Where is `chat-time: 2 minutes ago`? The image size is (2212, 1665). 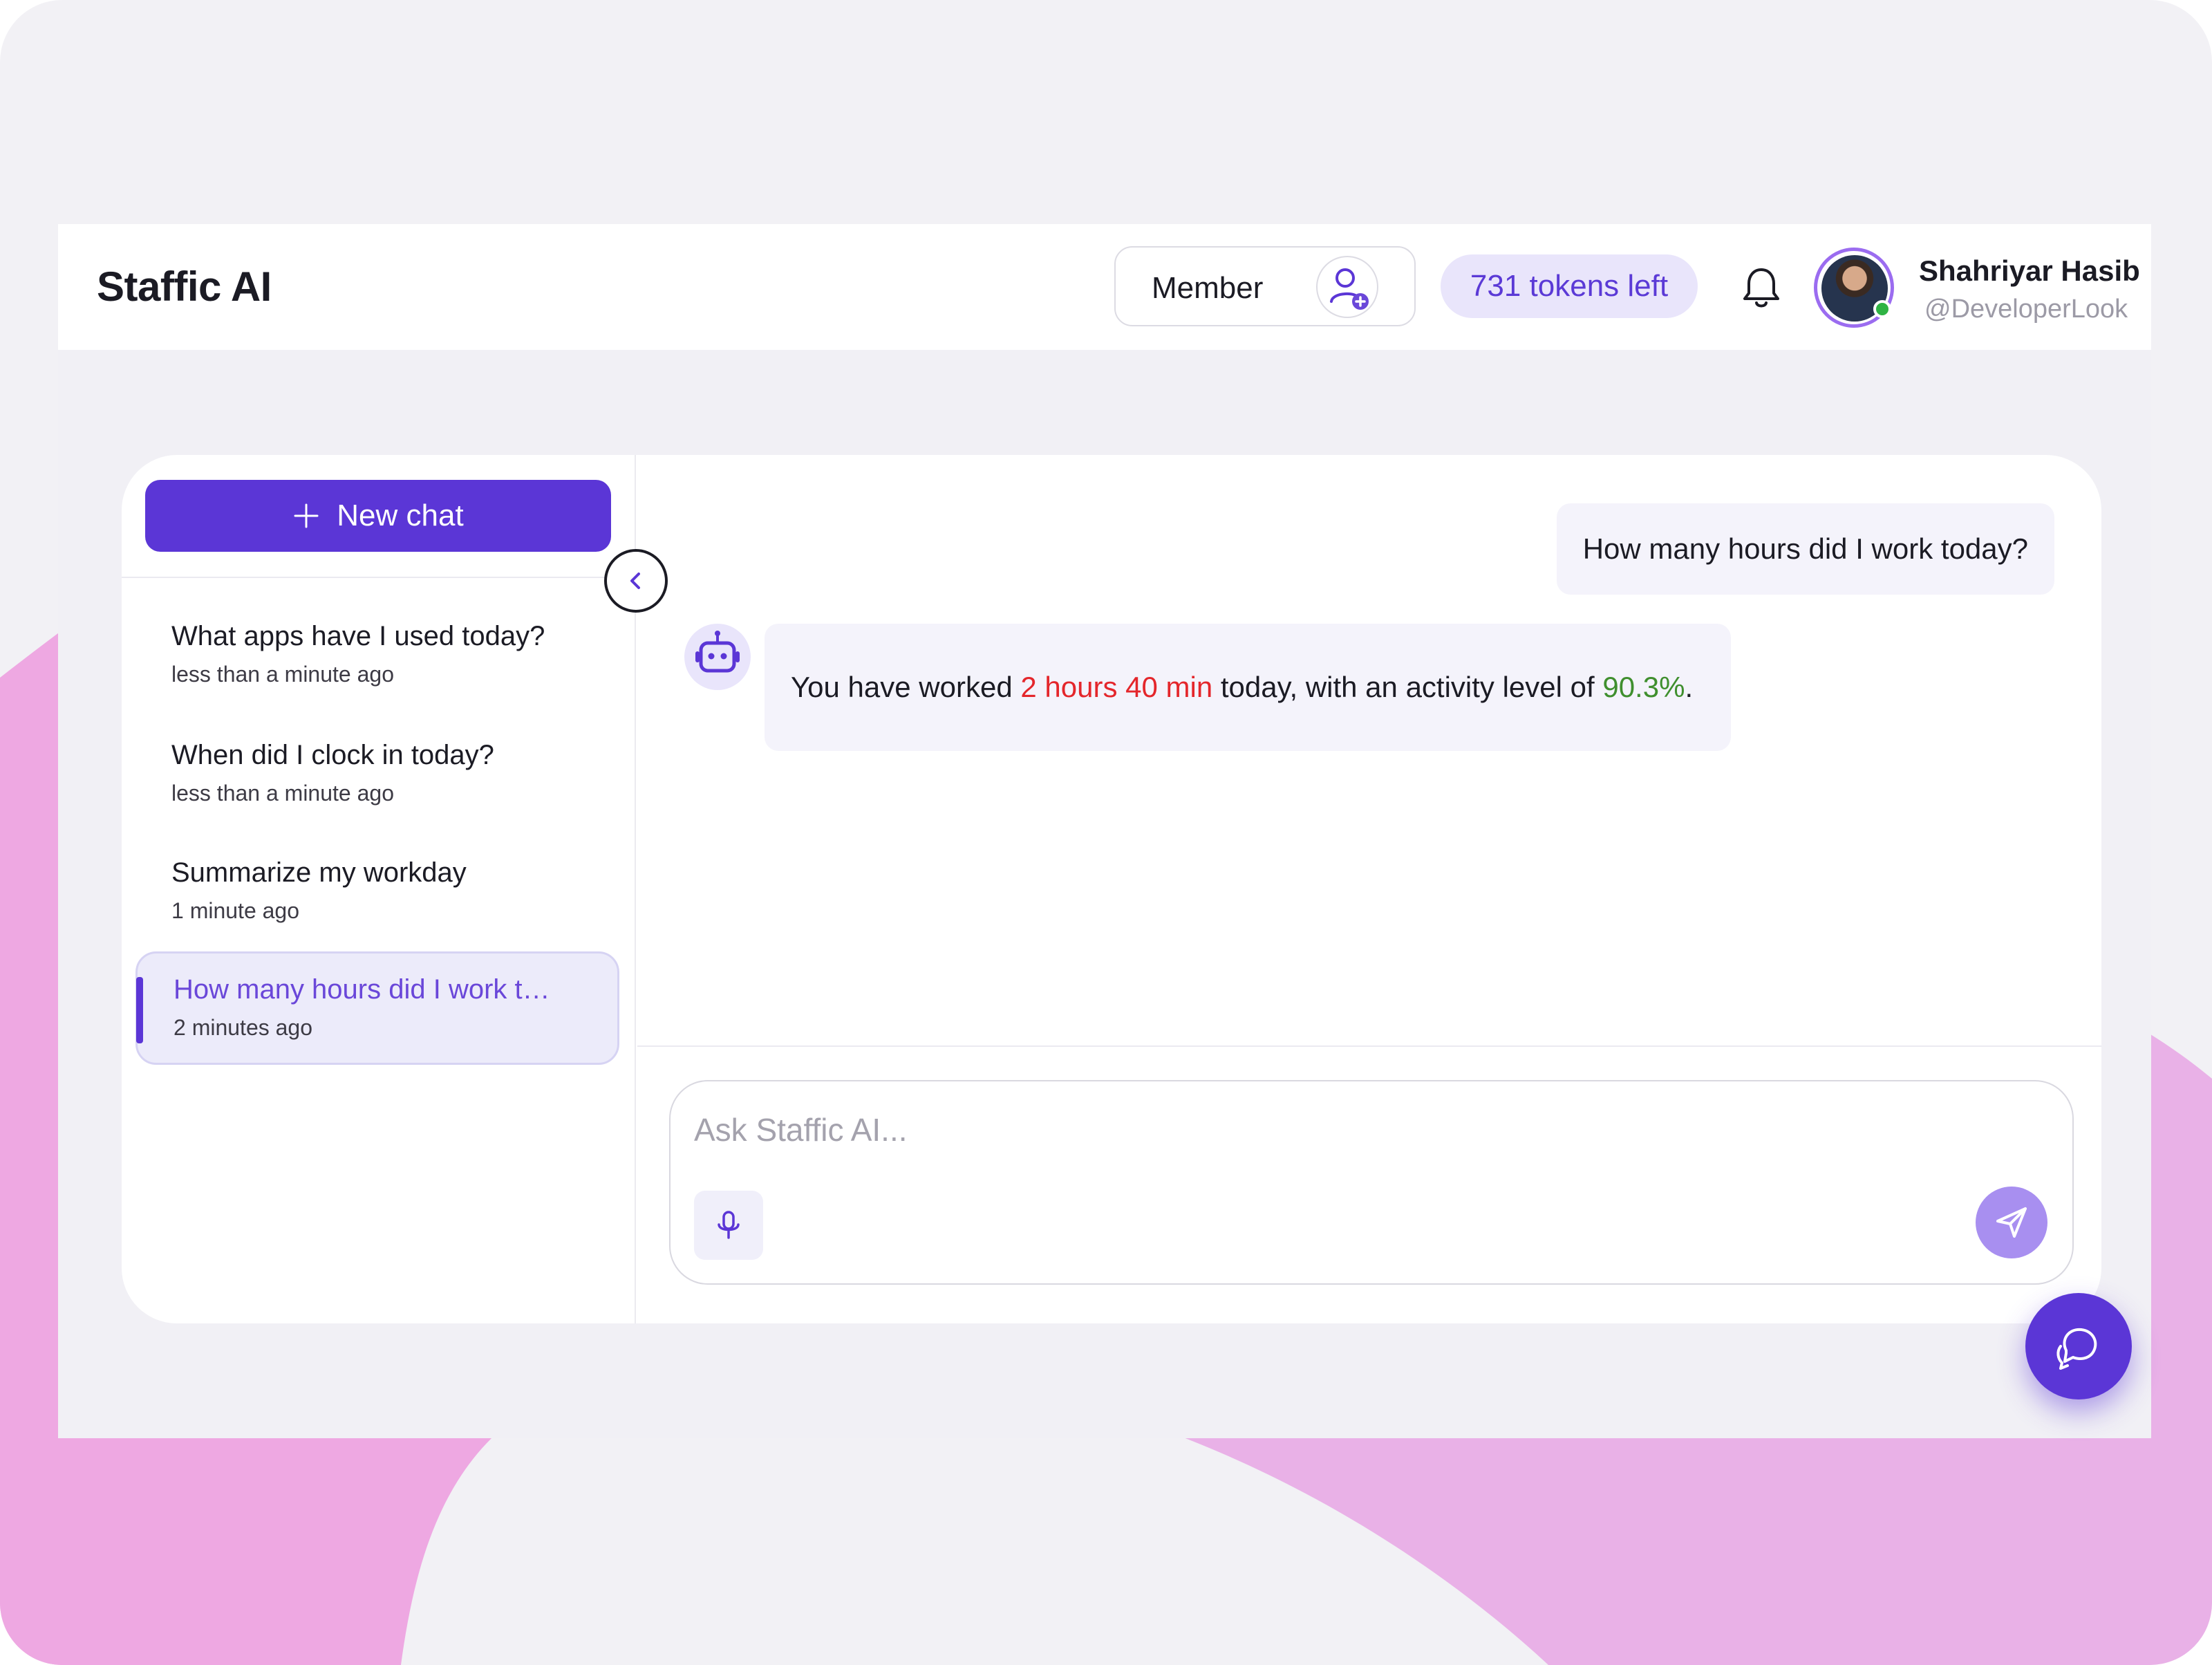
chat-time: 2 minutes ago is located at coordinates (243, 1027).